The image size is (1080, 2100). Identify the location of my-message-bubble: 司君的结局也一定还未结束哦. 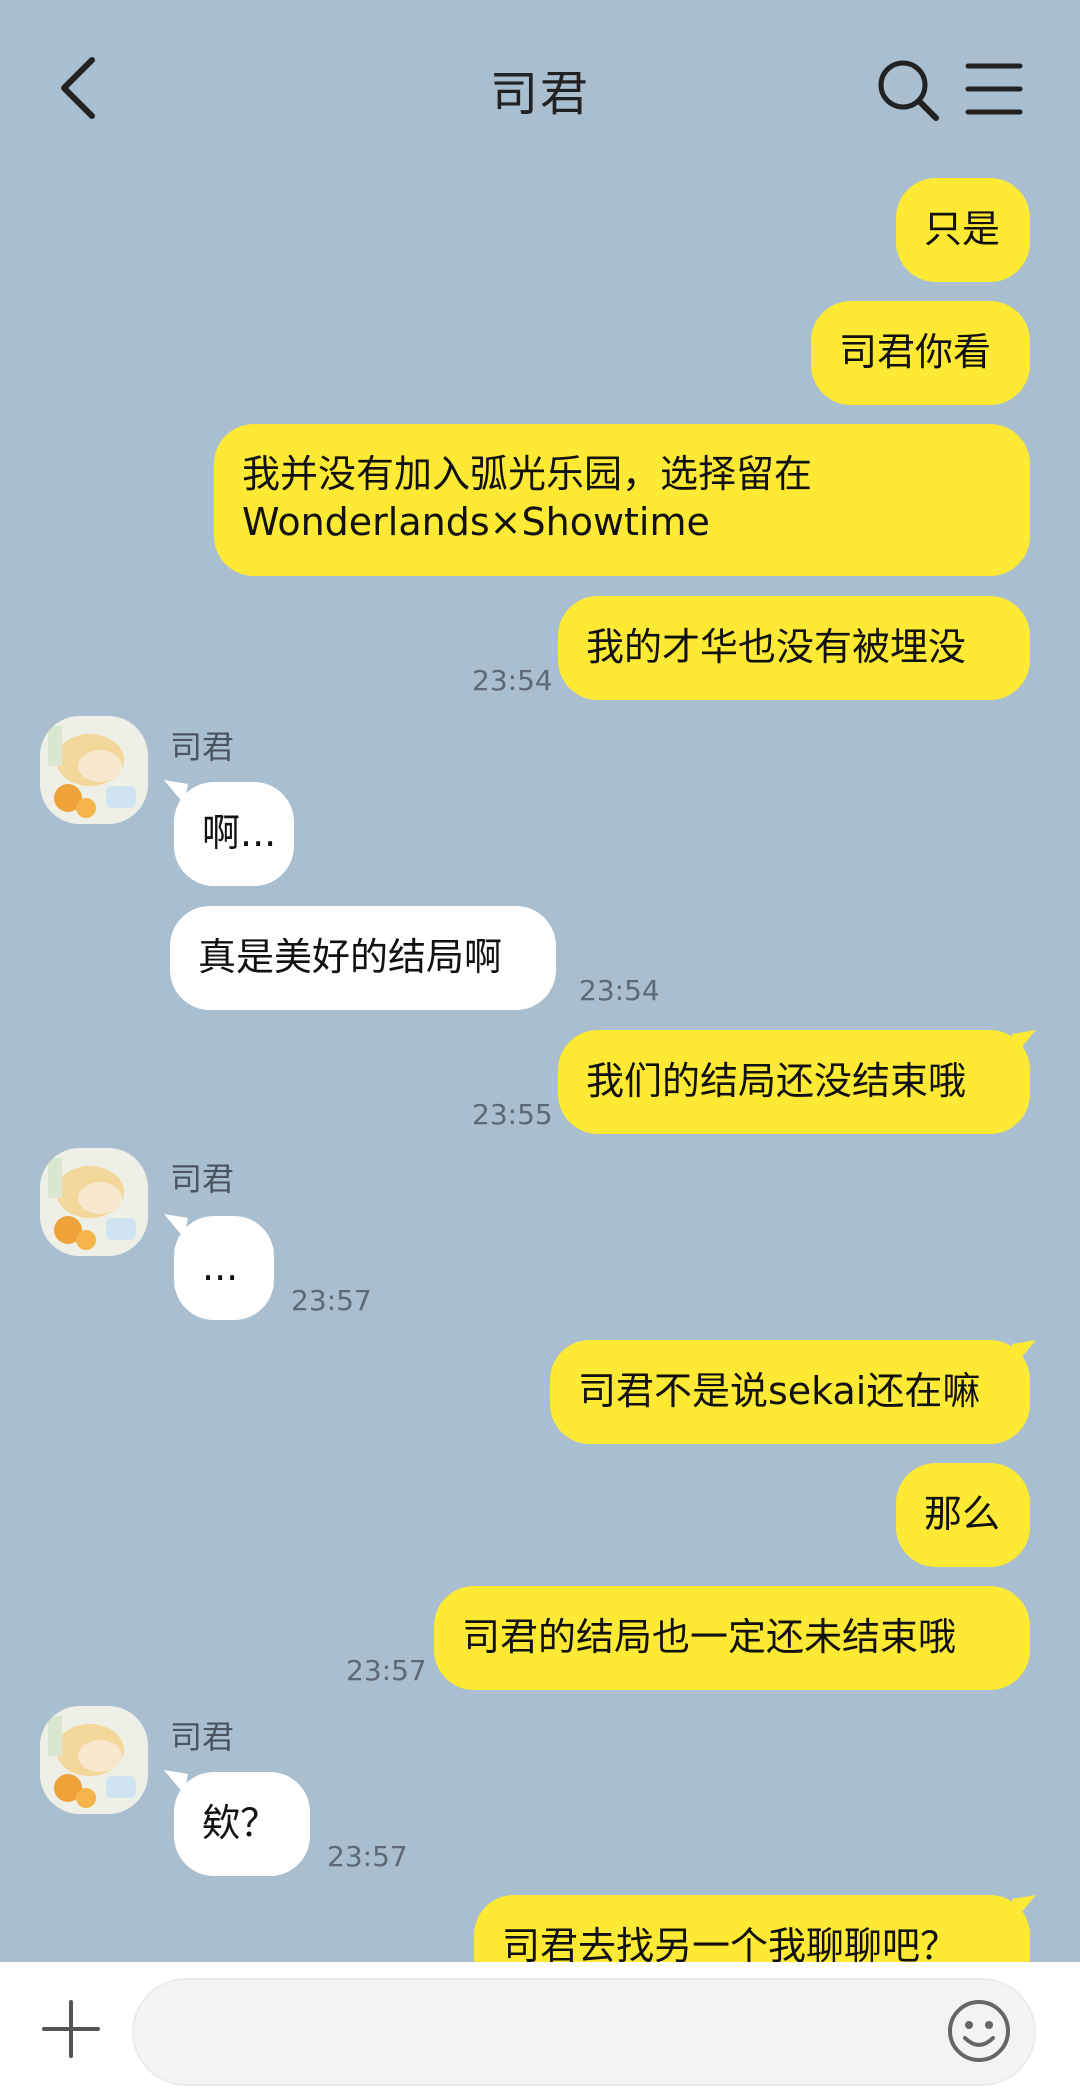
(732, 1638).